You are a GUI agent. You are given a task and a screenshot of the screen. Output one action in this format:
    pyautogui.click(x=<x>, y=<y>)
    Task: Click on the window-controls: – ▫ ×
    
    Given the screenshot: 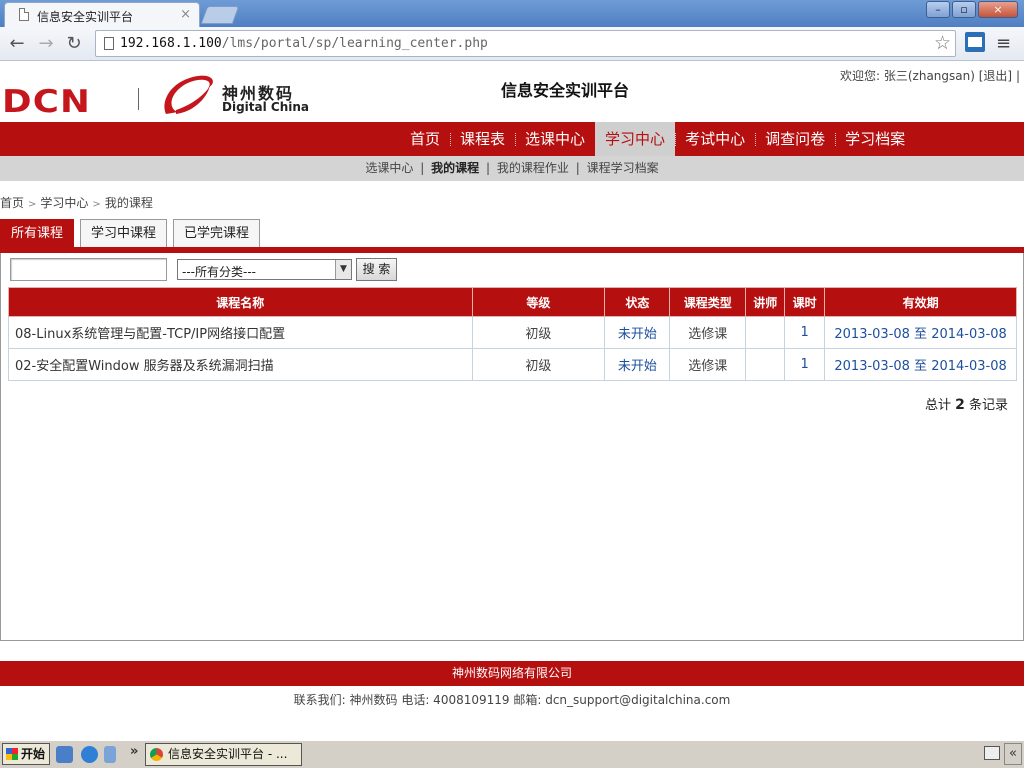 What is the action you would take?
    pyautogui.click(x=972, y=9)
    